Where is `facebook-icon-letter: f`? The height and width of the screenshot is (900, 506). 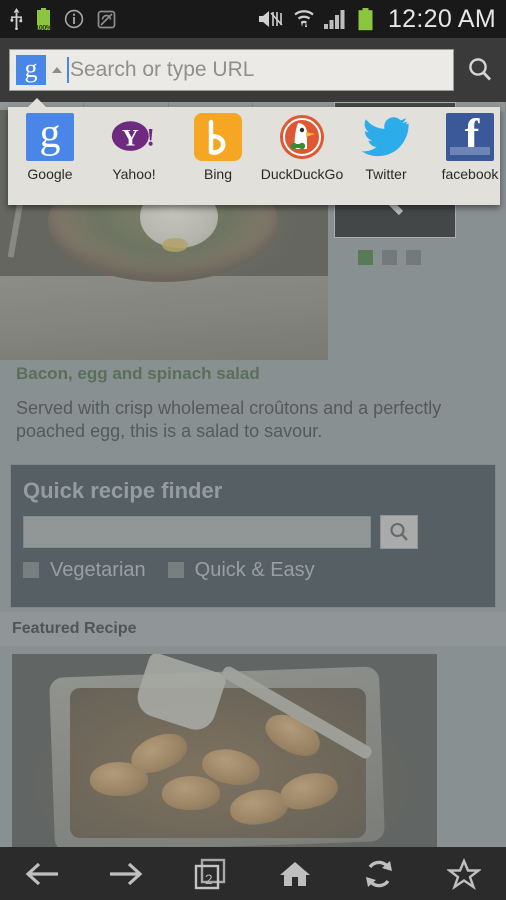 facebook-icon-letter: f is located at coordinates (472, 136).